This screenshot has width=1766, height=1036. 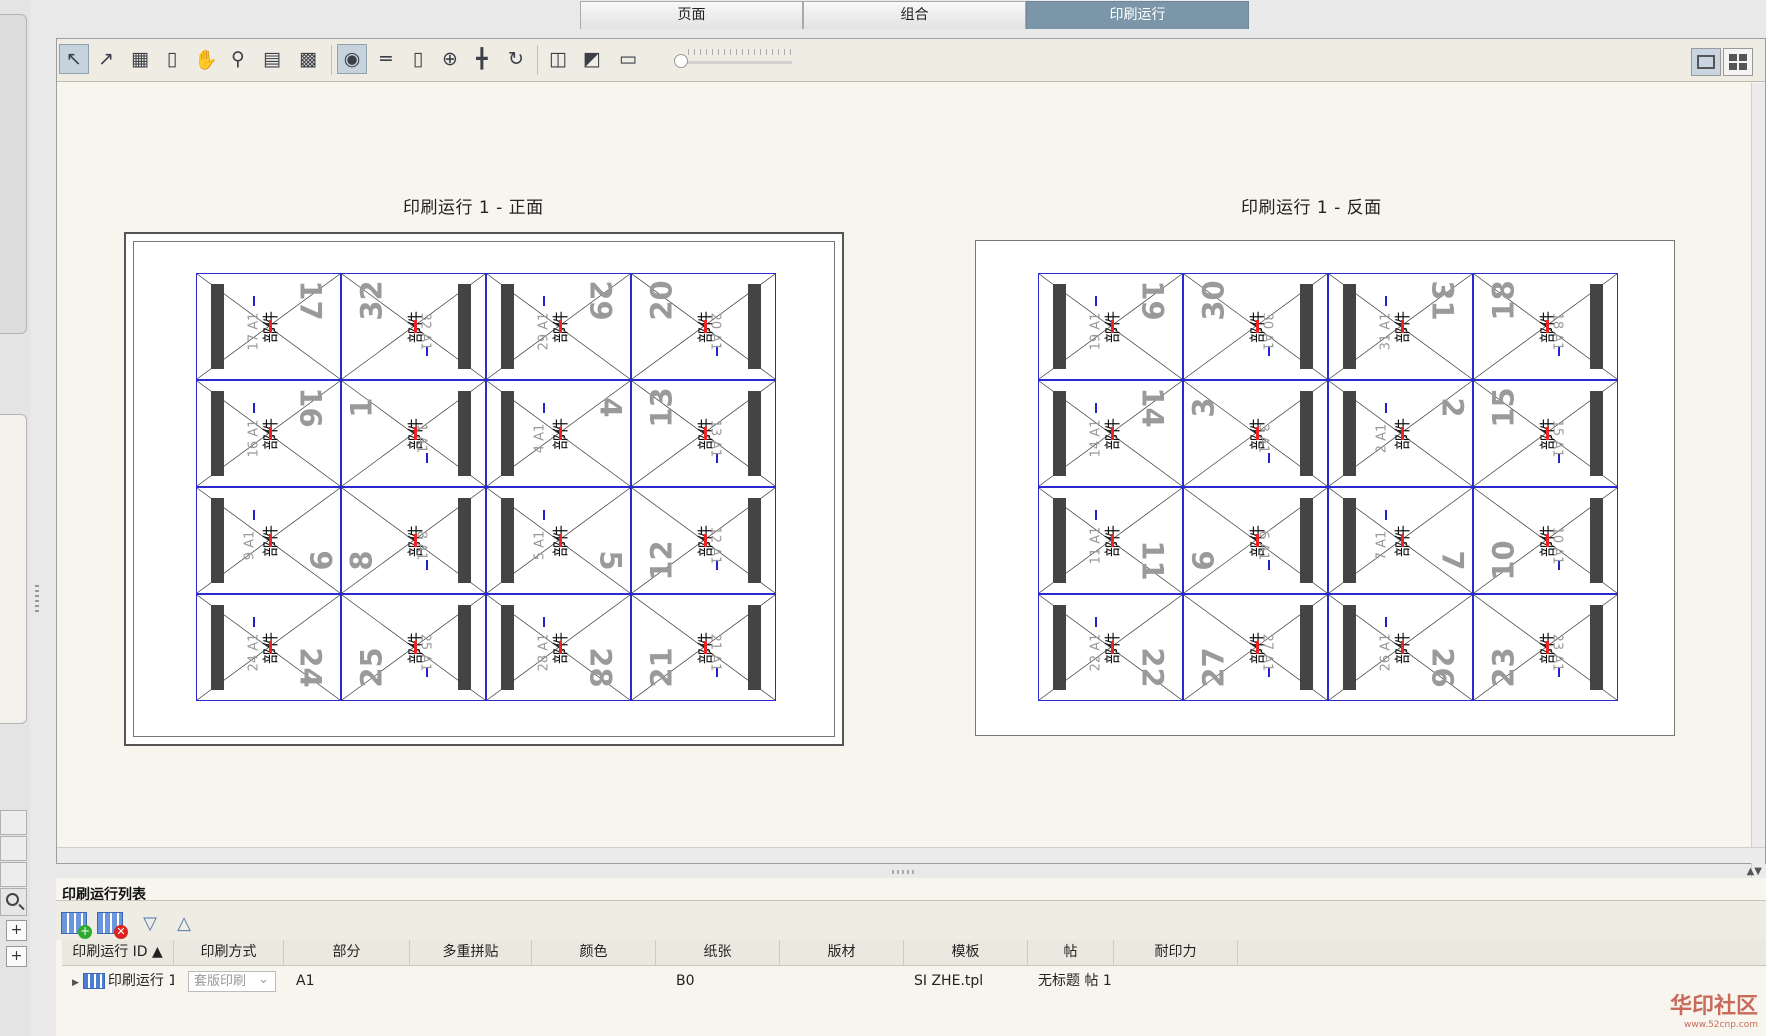 What do you see at coordinates (272, 59) in the screenshot?
I see `layout-dropdown-icon: ▤` at bounding box center [272, 59].